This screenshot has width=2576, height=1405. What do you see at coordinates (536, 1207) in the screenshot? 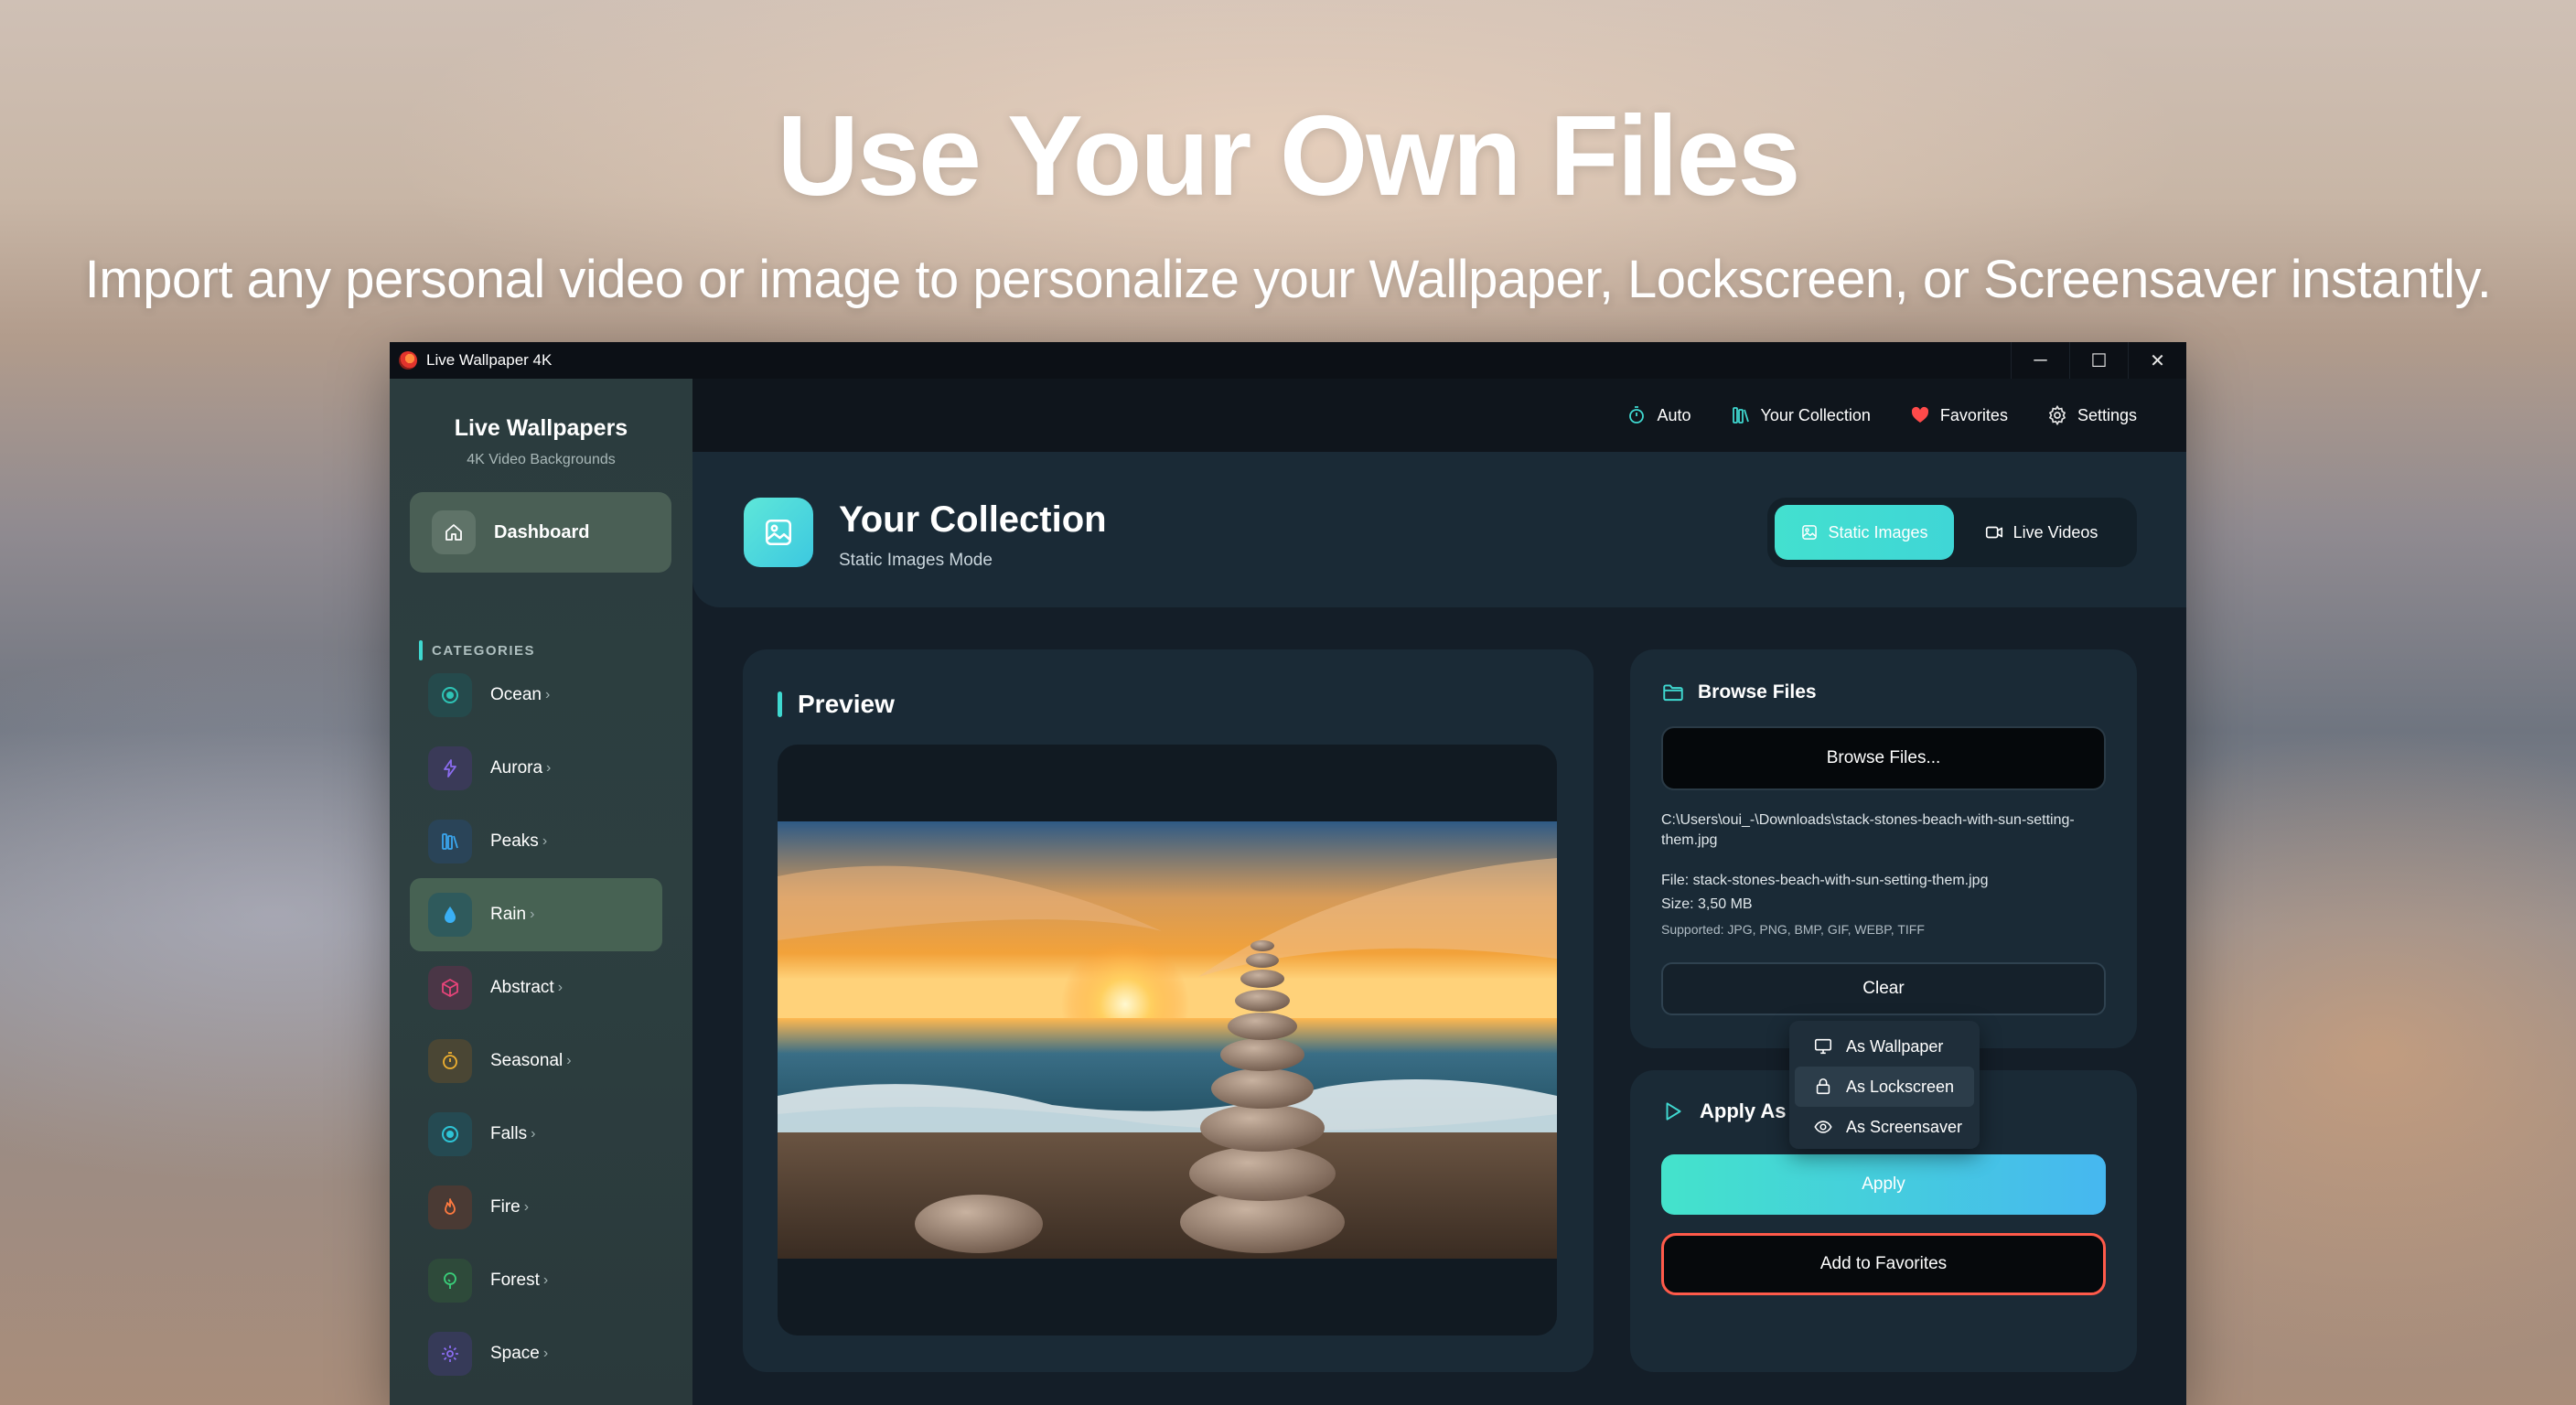
I see `sidebar-item-fire: Fire ›` at bounding box center [536, 1207].